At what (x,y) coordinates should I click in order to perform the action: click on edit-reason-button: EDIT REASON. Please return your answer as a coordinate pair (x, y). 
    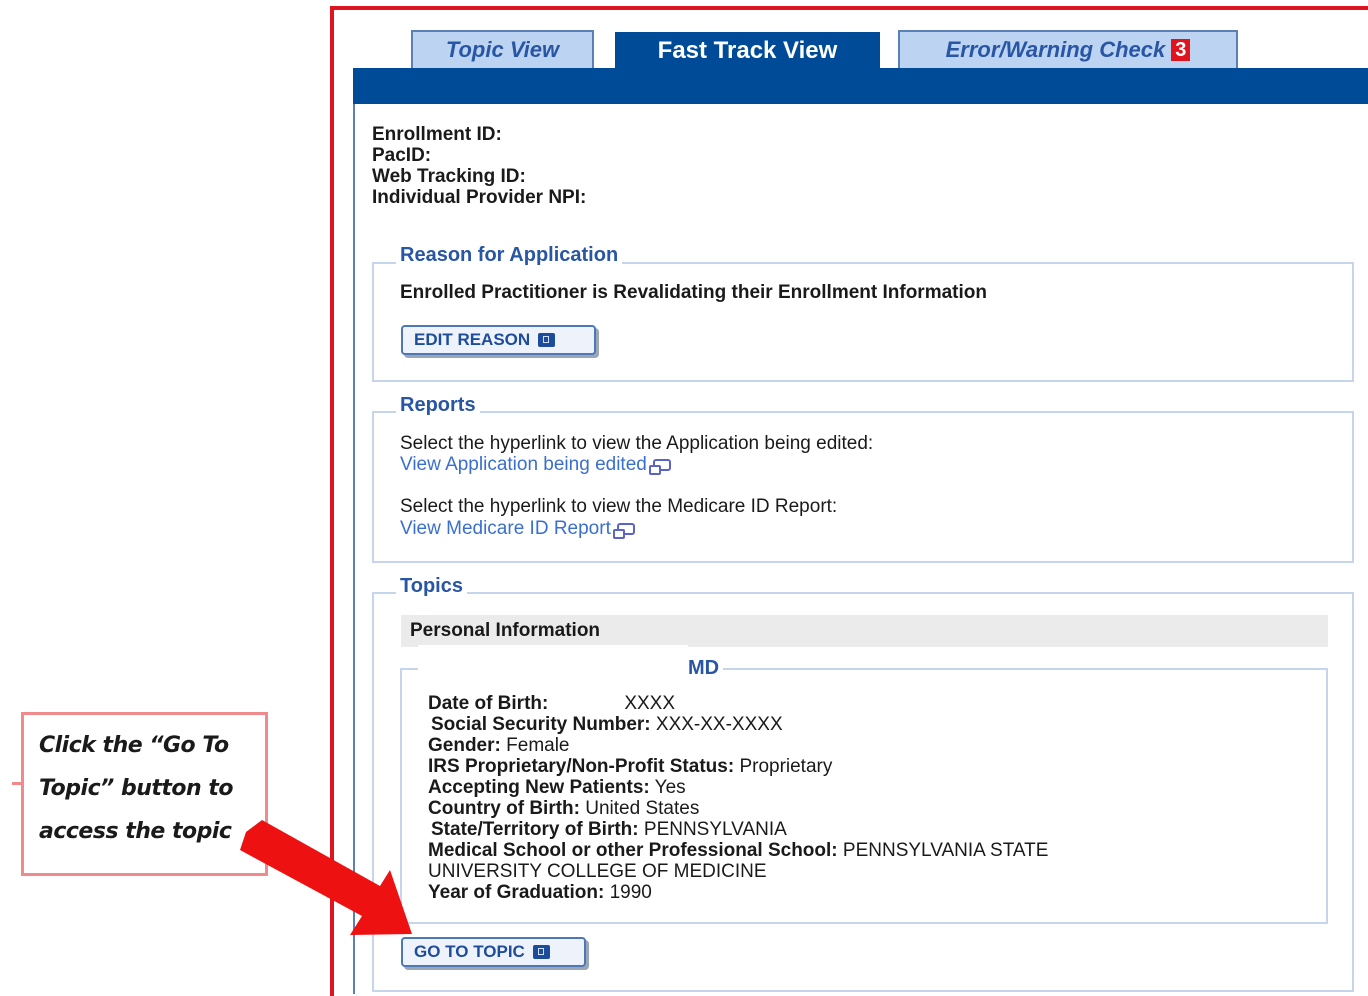
    Looking at the image, I should click on (498, 340).